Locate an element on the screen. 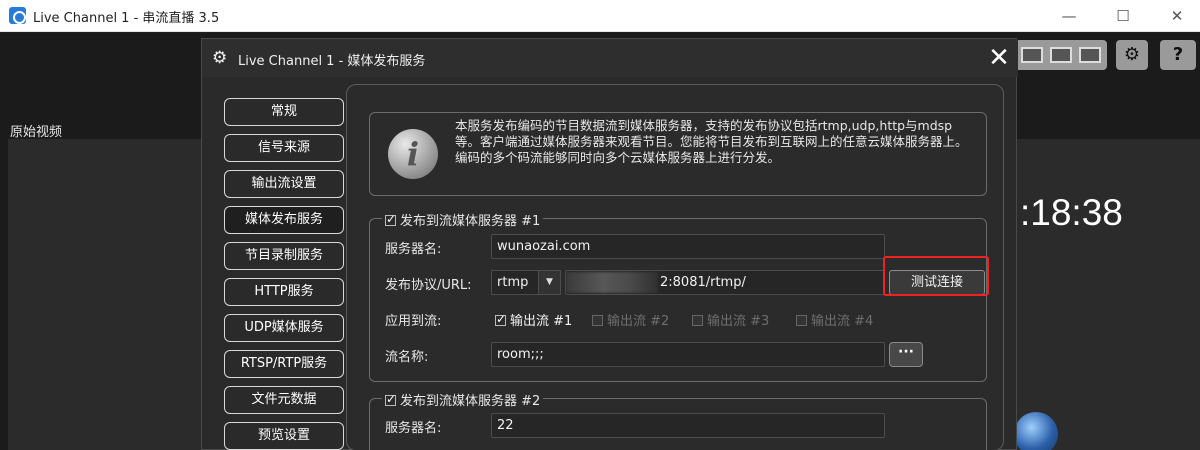  server-1-name-input: wunaozai.com is located at coordinates (688, 246).